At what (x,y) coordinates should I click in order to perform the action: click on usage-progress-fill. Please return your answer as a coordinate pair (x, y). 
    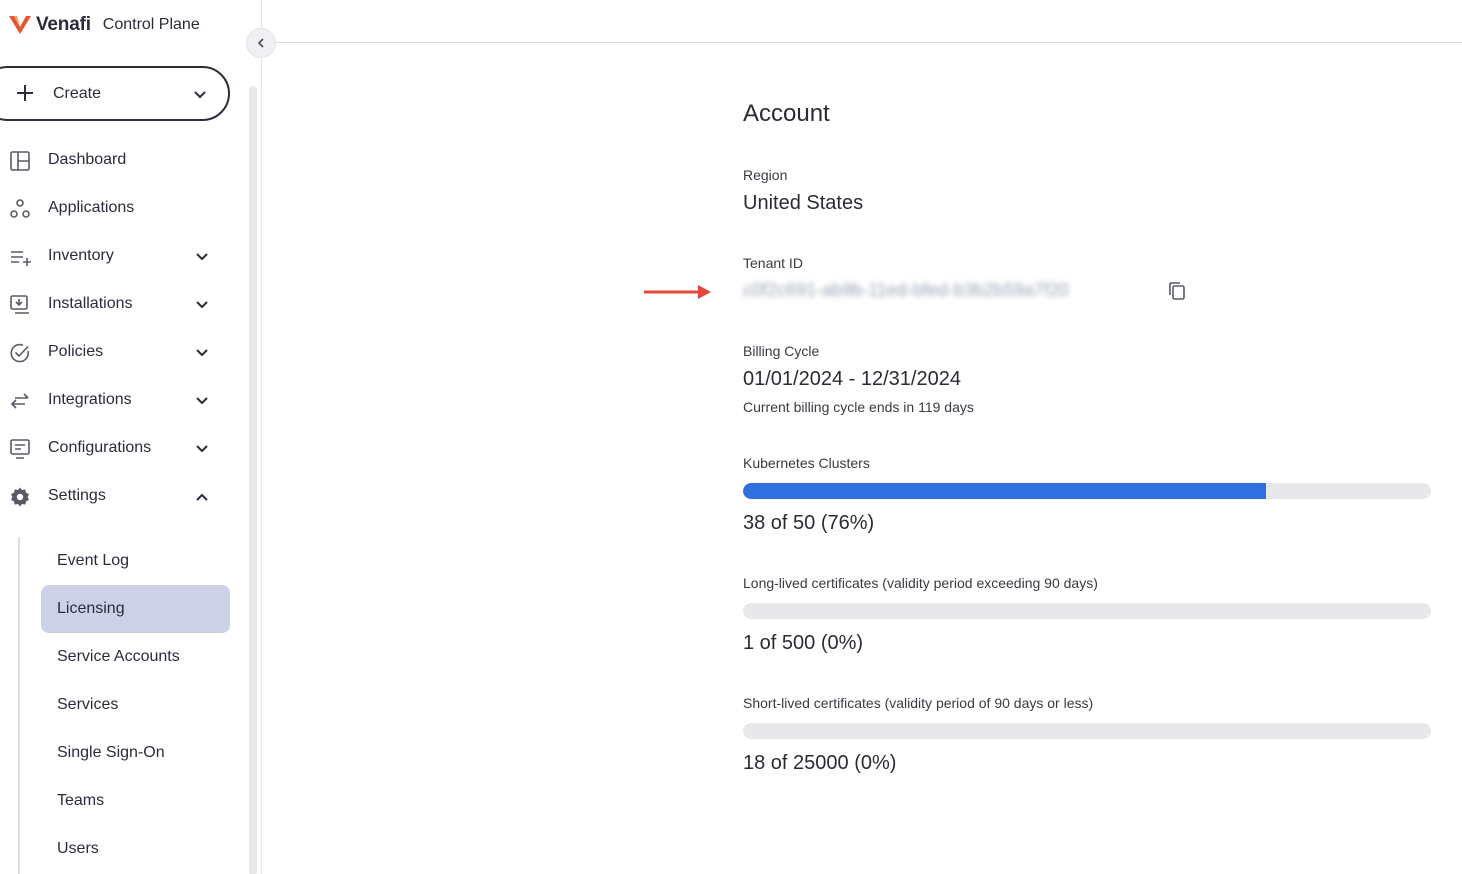
    Looking at the image, I should click on (1004, 491).